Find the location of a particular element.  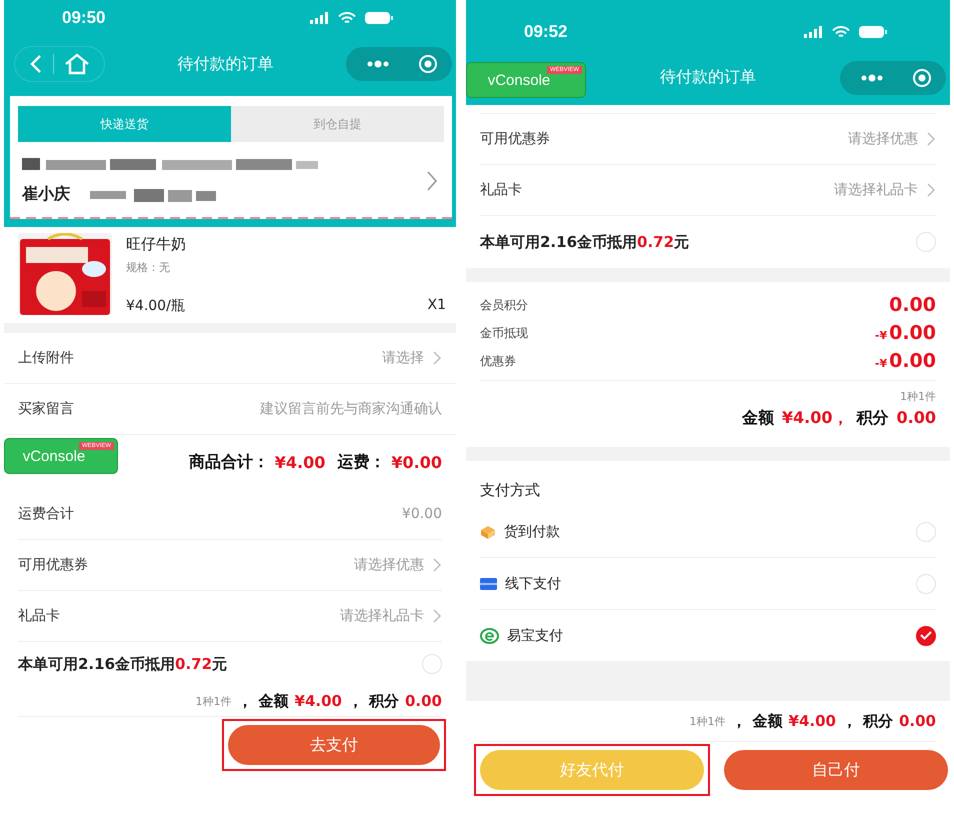

product-name: 旺仔牛奶 is located at coordinates (156, 244).